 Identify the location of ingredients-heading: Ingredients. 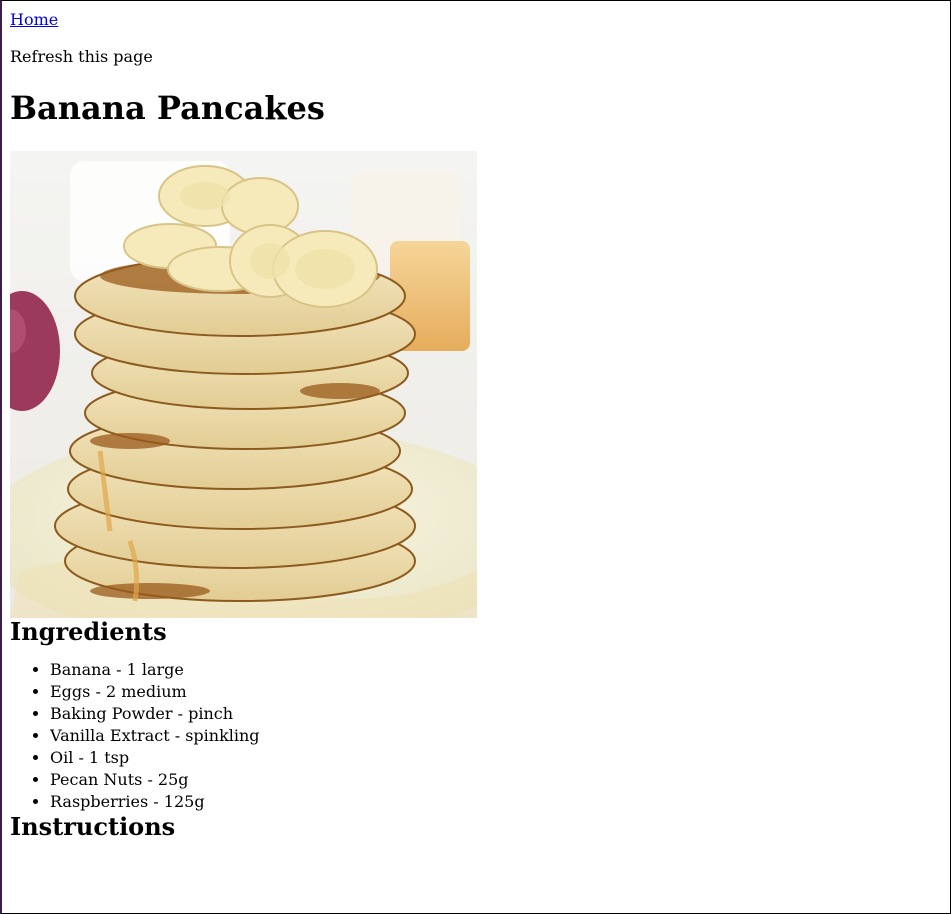
(88, 632).